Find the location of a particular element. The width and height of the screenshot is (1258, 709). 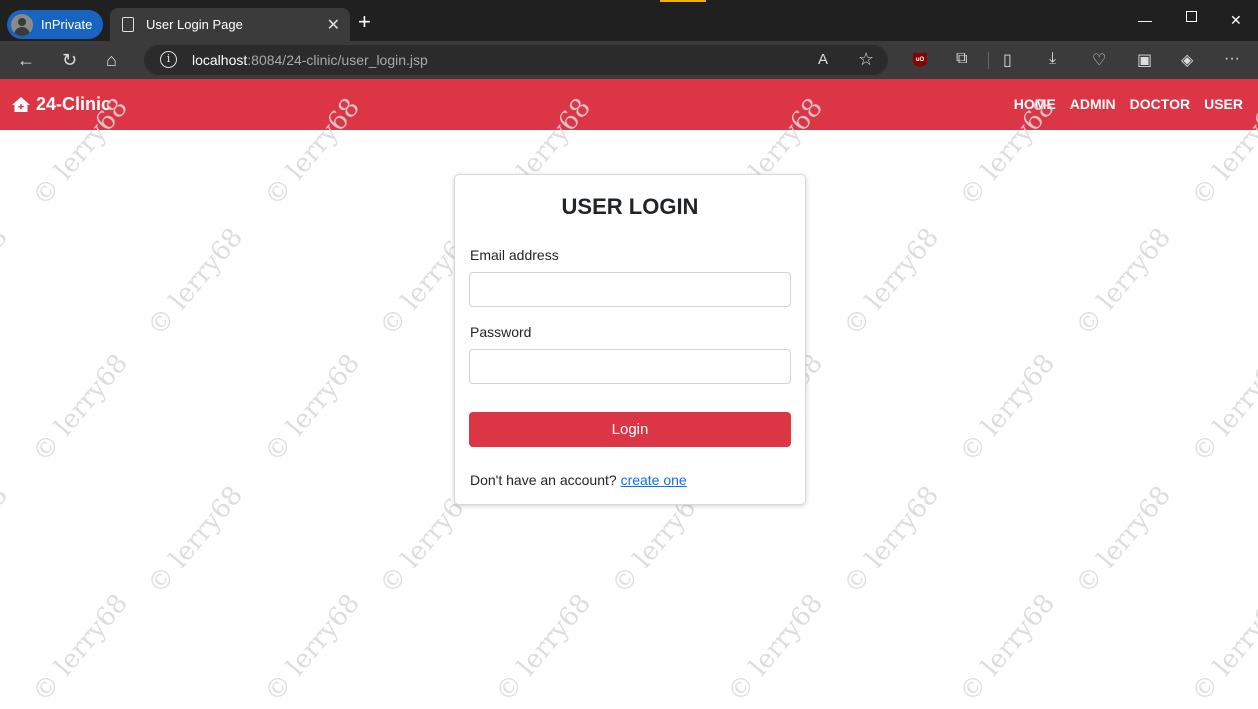

page-icon is located at coordinates (128, 24).